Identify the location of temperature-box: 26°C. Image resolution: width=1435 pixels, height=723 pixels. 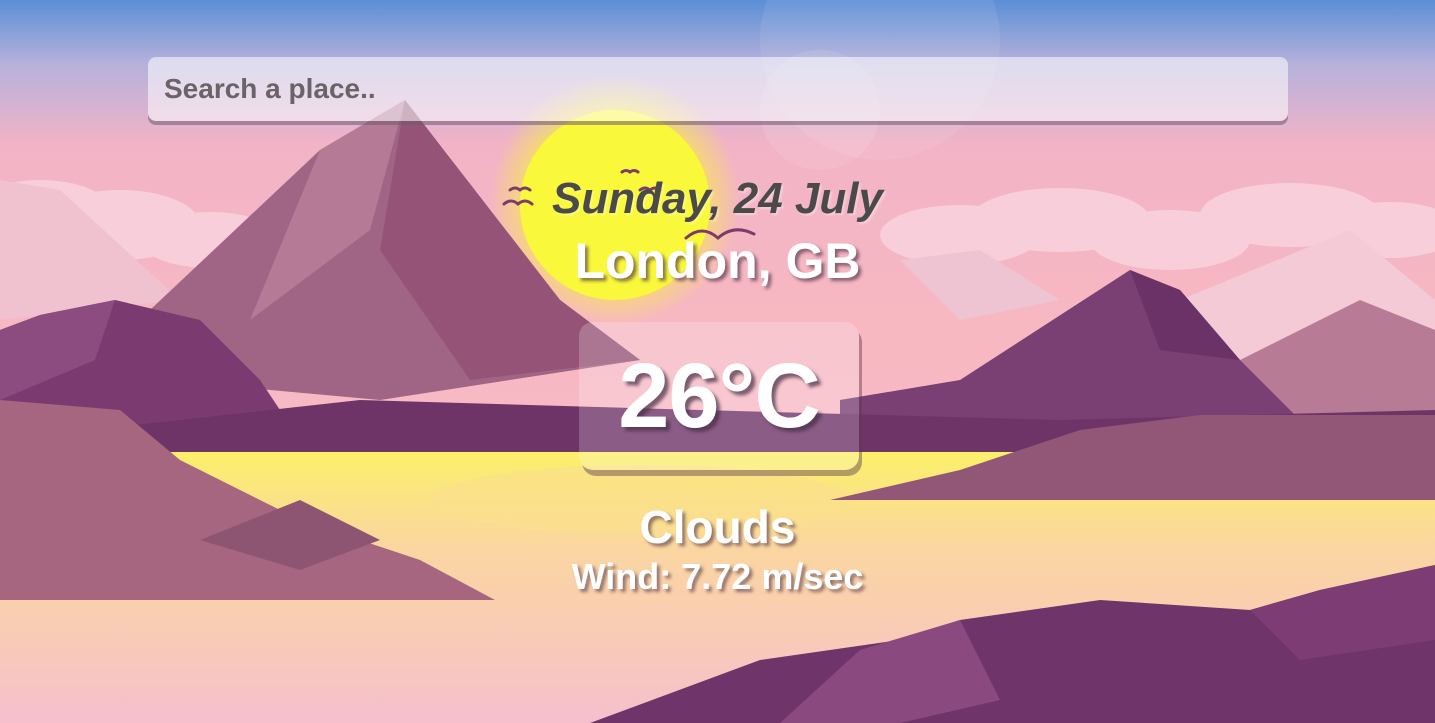
(719, 396).